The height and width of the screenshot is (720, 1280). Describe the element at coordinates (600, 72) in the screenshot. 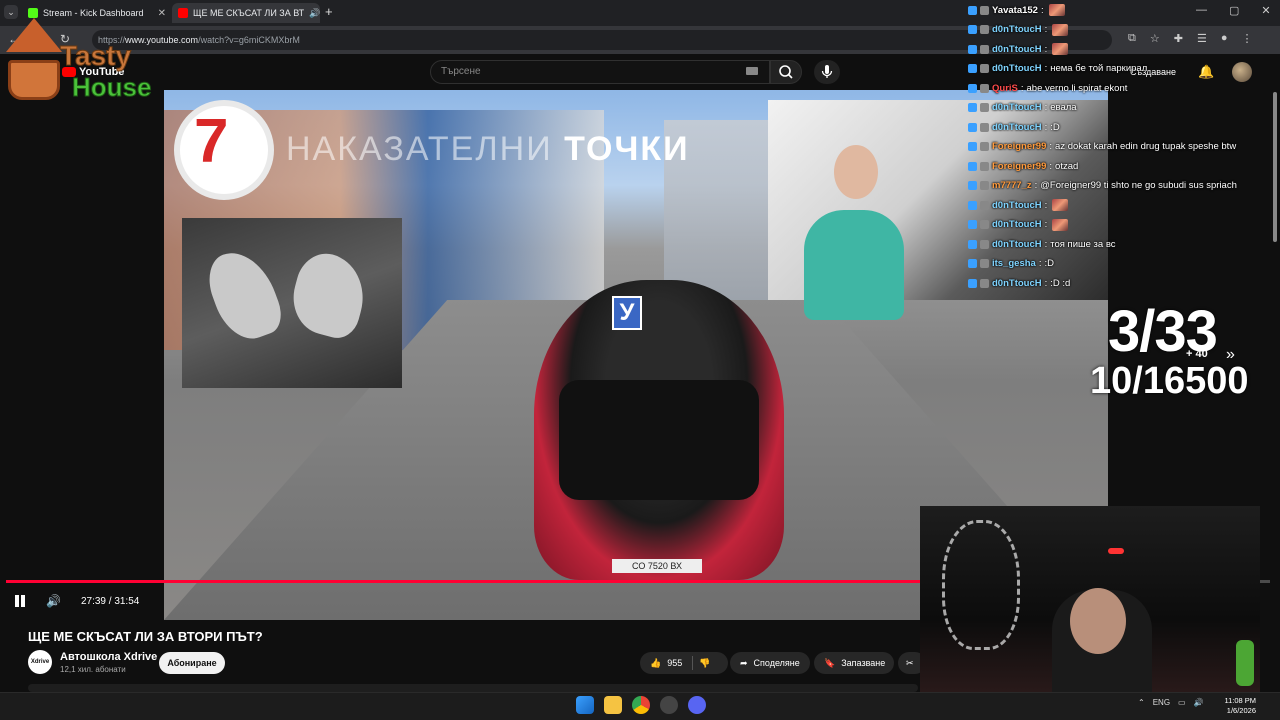

I see `search-input: Търсене` at that location.